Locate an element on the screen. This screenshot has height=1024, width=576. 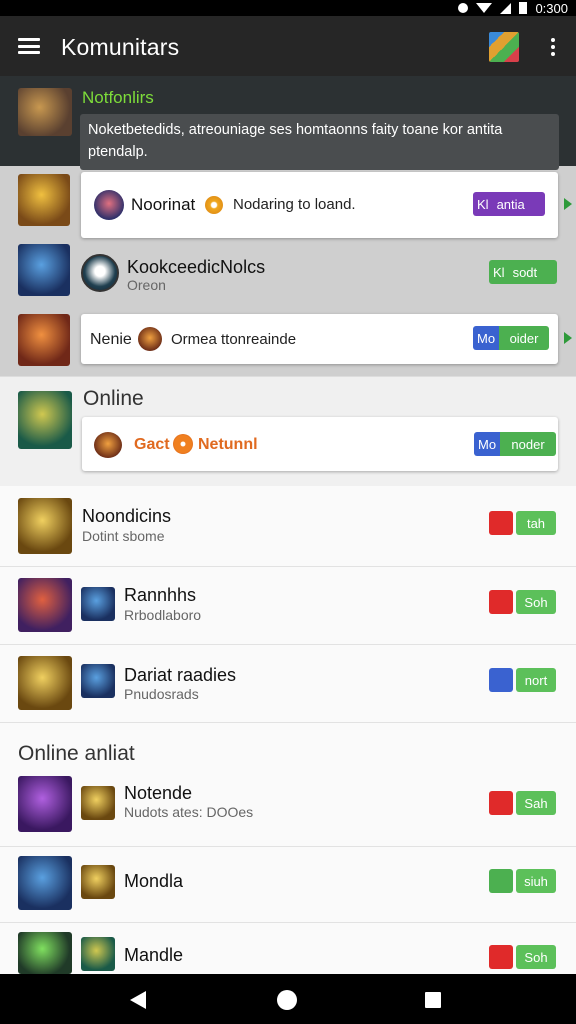
player-name: Dariat raadies is located at coordinates (180, 675).